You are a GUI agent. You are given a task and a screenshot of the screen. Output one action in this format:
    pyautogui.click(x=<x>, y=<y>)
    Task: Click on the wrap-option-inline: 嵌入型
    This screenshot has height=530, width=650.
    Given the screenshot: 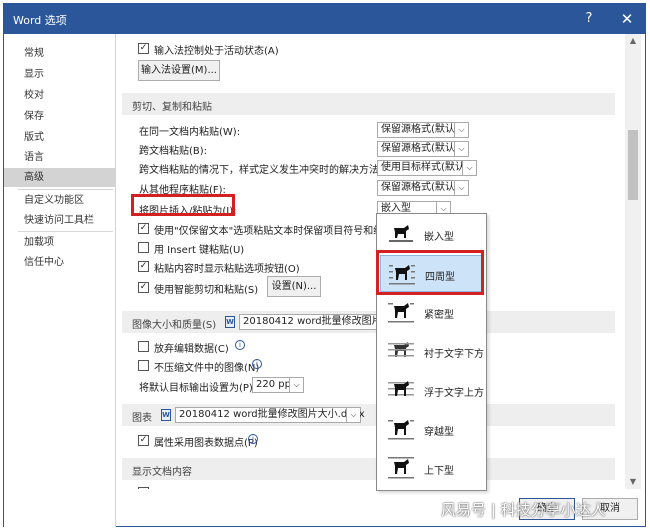 What is the action you would take?
    pyautogui.click(x=431, y=234)
    